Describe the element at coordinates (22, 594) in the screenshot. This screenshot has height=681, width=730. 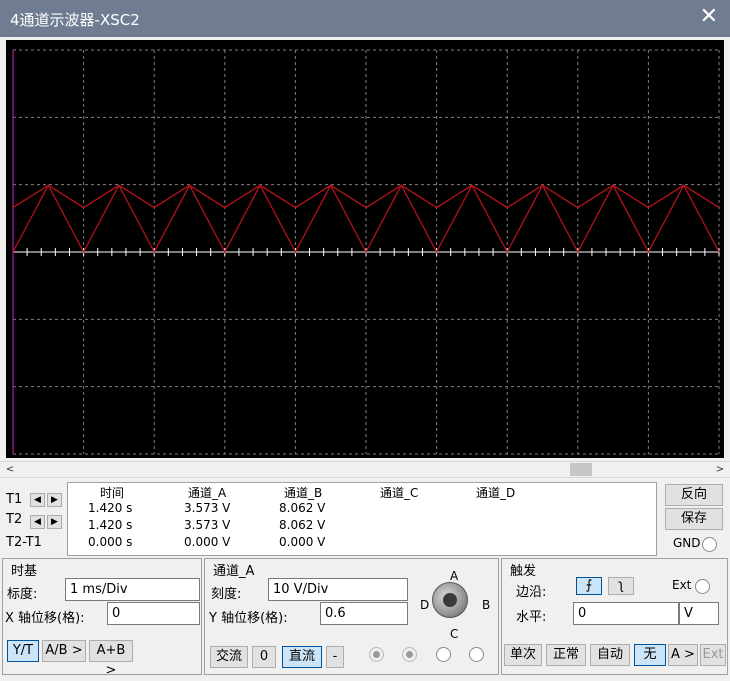
I see `timebase-scale-label: 标度:` at that location.